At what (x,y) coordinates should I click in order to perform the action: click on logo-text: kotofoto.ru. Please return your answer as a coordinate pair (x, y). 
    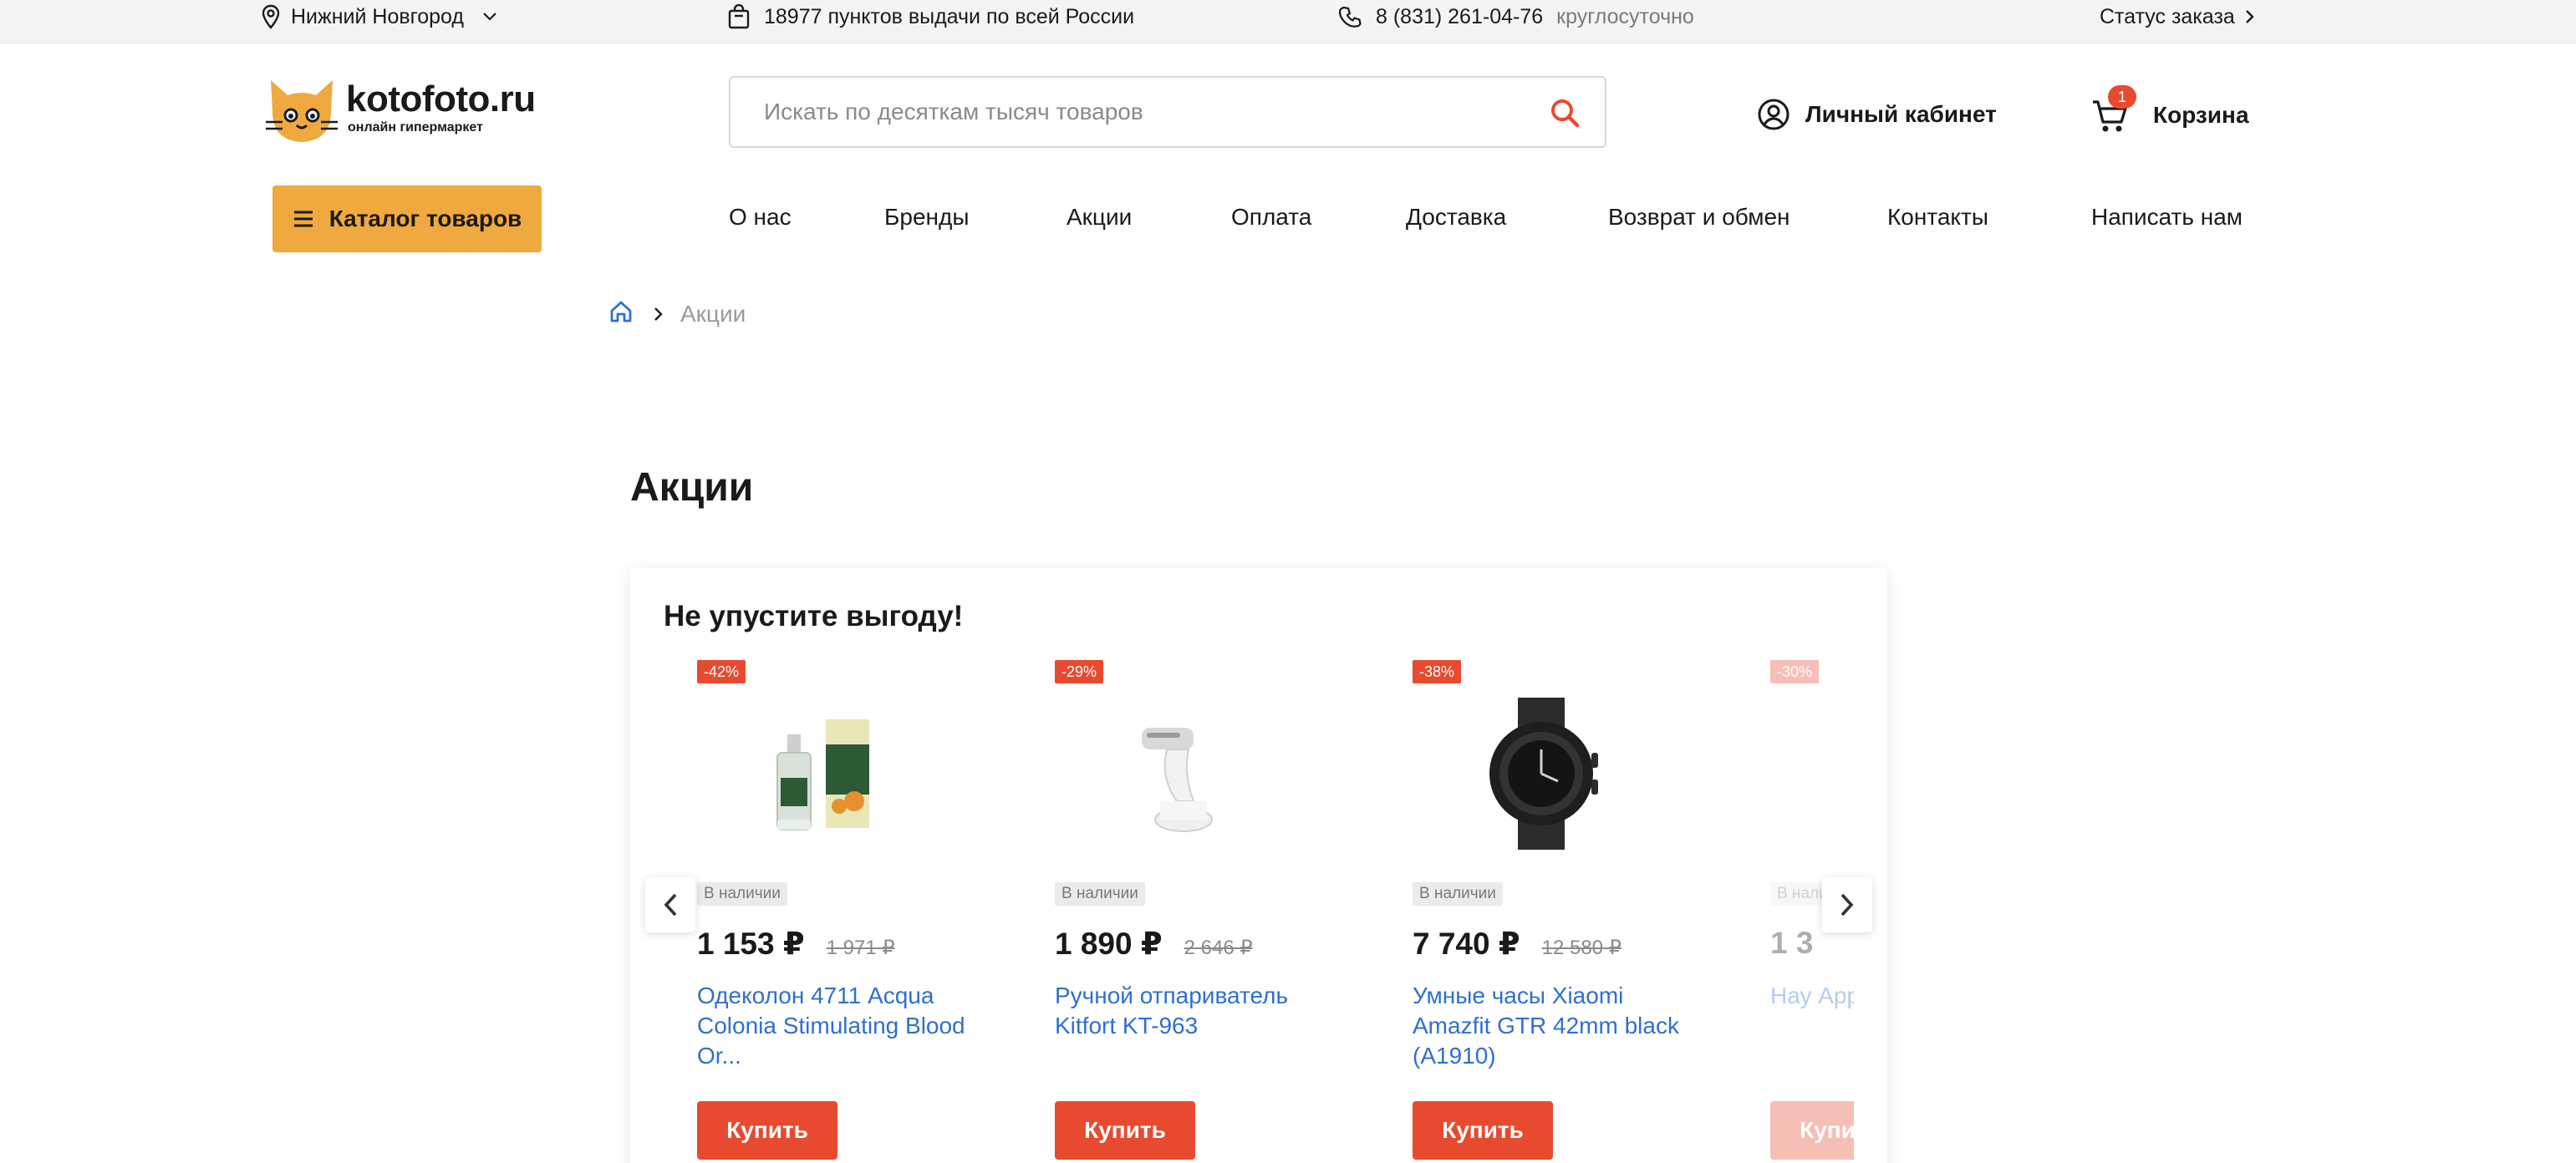
    Looking at the image, I should click on (441, 99).